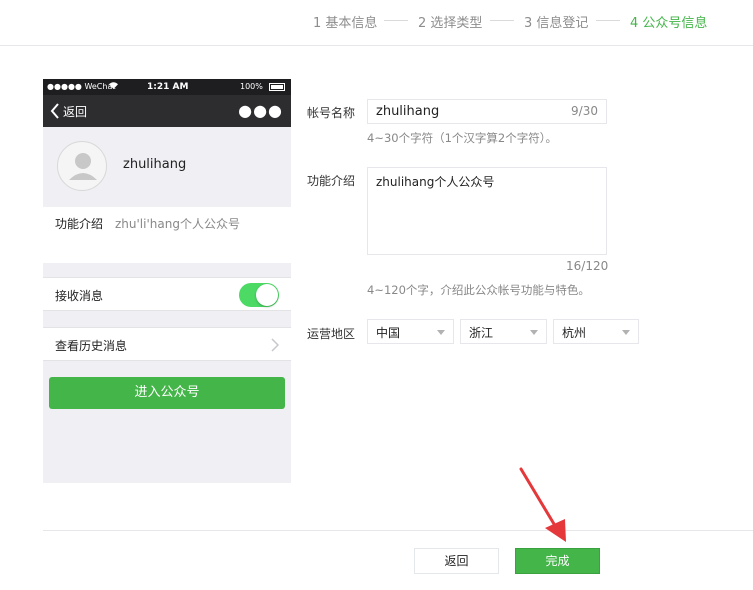  Describe the element at coordinates (408, 111) in the screenshot. I see `account-name-value: zhulihang` at that location.